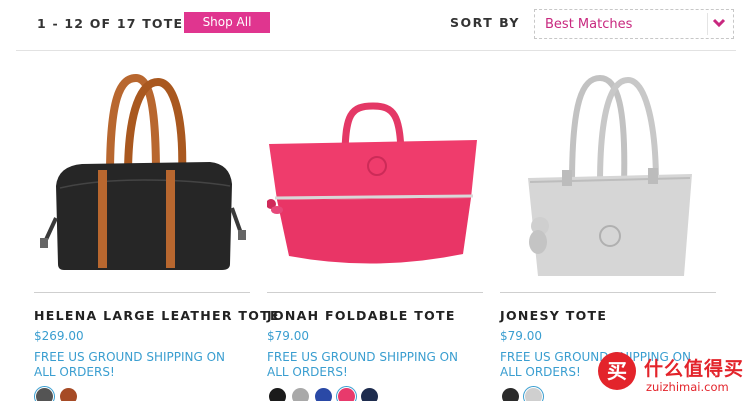  What do you see at coordinates (589, 24) in the screenshot?
I see `sort-selected-value: Best Matches` at bounding box center [589, 24].